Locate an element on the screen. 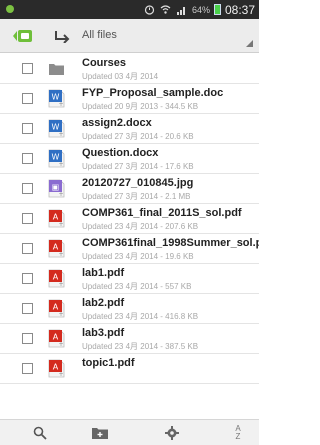  file-meta: Updated 23 4月 2014 - 387.5 KB is located at coordinates (140, 346).